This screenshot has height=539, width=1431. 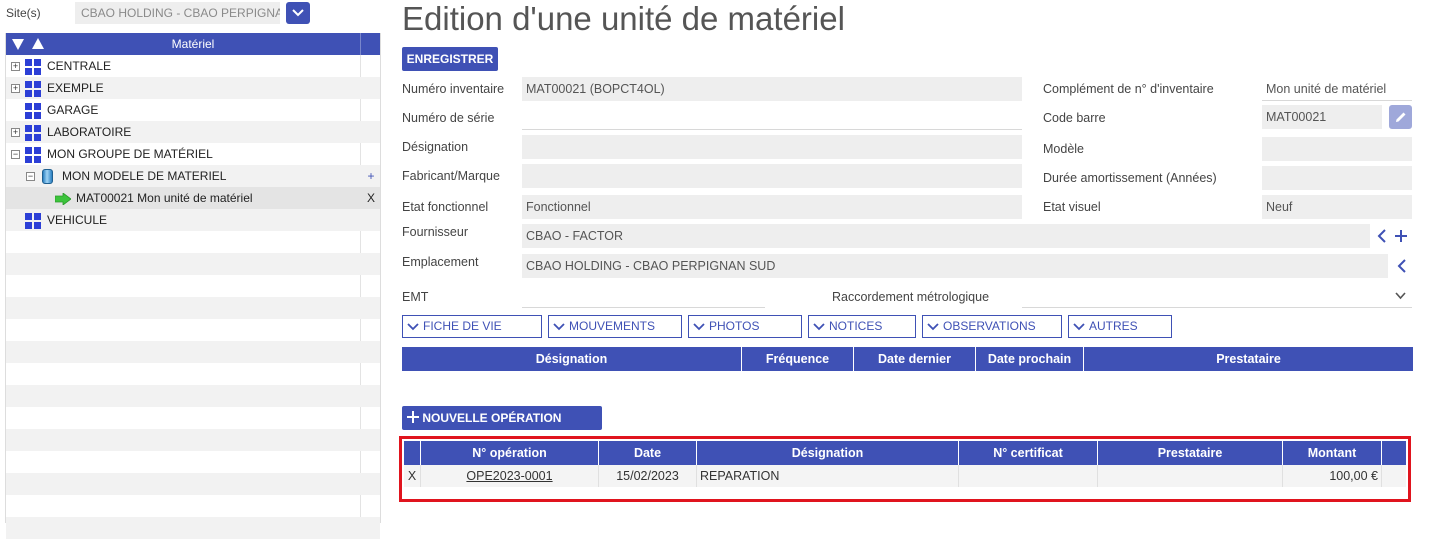 What do you see at coordinates (144, 176) in the screenshot?
I see `tree-item-label: MON MODELE DE MATERIEL` at bounding box center [144, 176].